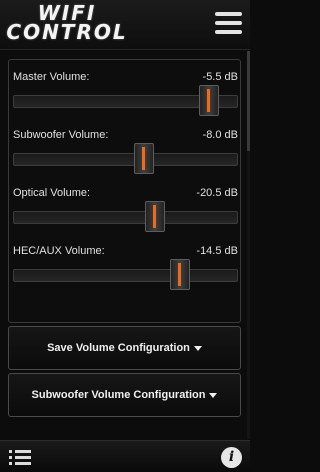 The height and width of the screenshot is (472, 320). Describe the element at coordinates (217, 251) in the screenshot. I see `hec-aux-volume-value: -14.5 dB` at that location.